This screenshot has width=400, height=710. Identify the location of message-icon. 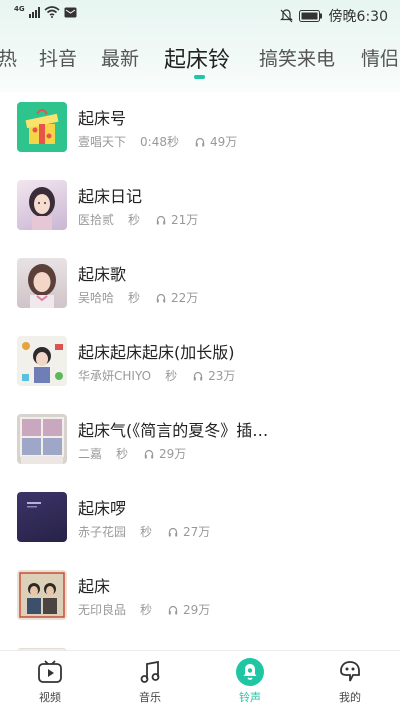
(70, 12).